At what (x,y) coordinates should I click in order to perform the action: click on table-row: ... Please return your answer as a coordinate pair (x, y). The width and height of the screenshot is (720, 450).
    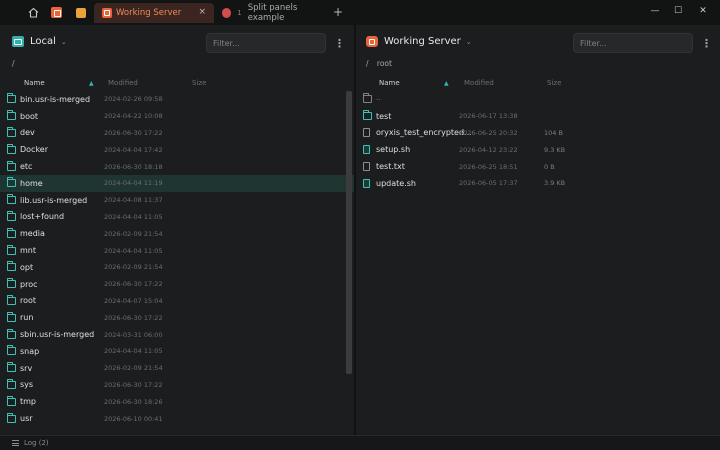
    Looking at the image, I should click on (538, 99).